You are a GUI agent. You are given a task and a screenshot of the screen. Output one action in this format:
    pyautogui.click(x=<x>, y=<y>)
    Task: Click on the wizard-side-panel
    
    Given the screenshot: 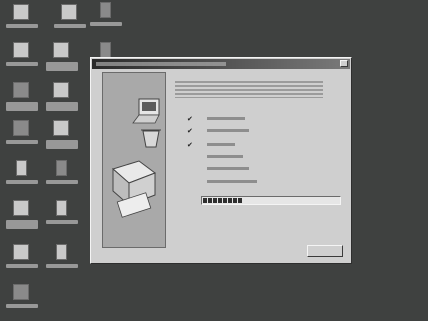 What is the action you would take?
    pyautogui.click(x=134, y=160)
    